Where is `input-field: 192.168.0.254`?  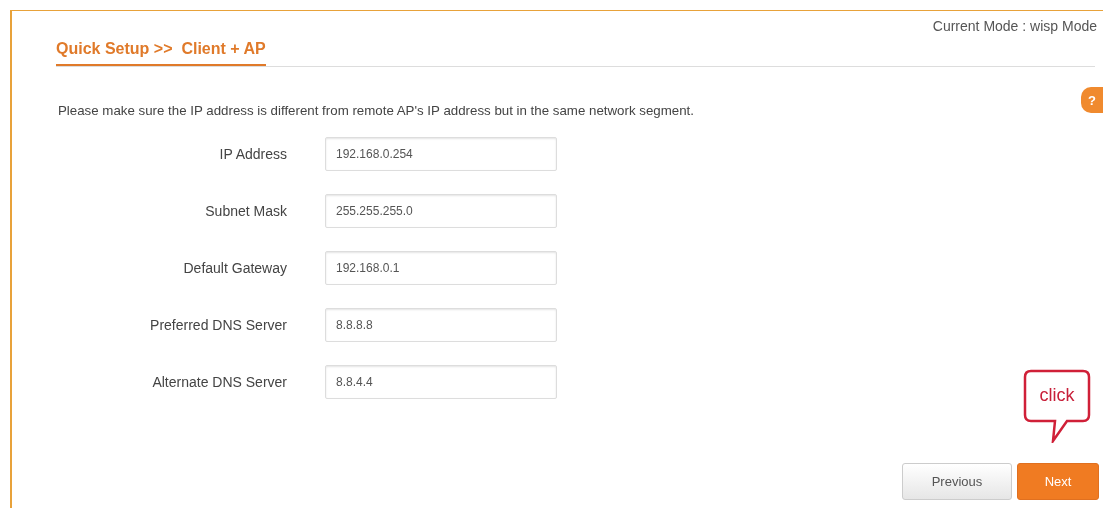
input-field: 192.168.0.254 is located at coordinates (441, 154).